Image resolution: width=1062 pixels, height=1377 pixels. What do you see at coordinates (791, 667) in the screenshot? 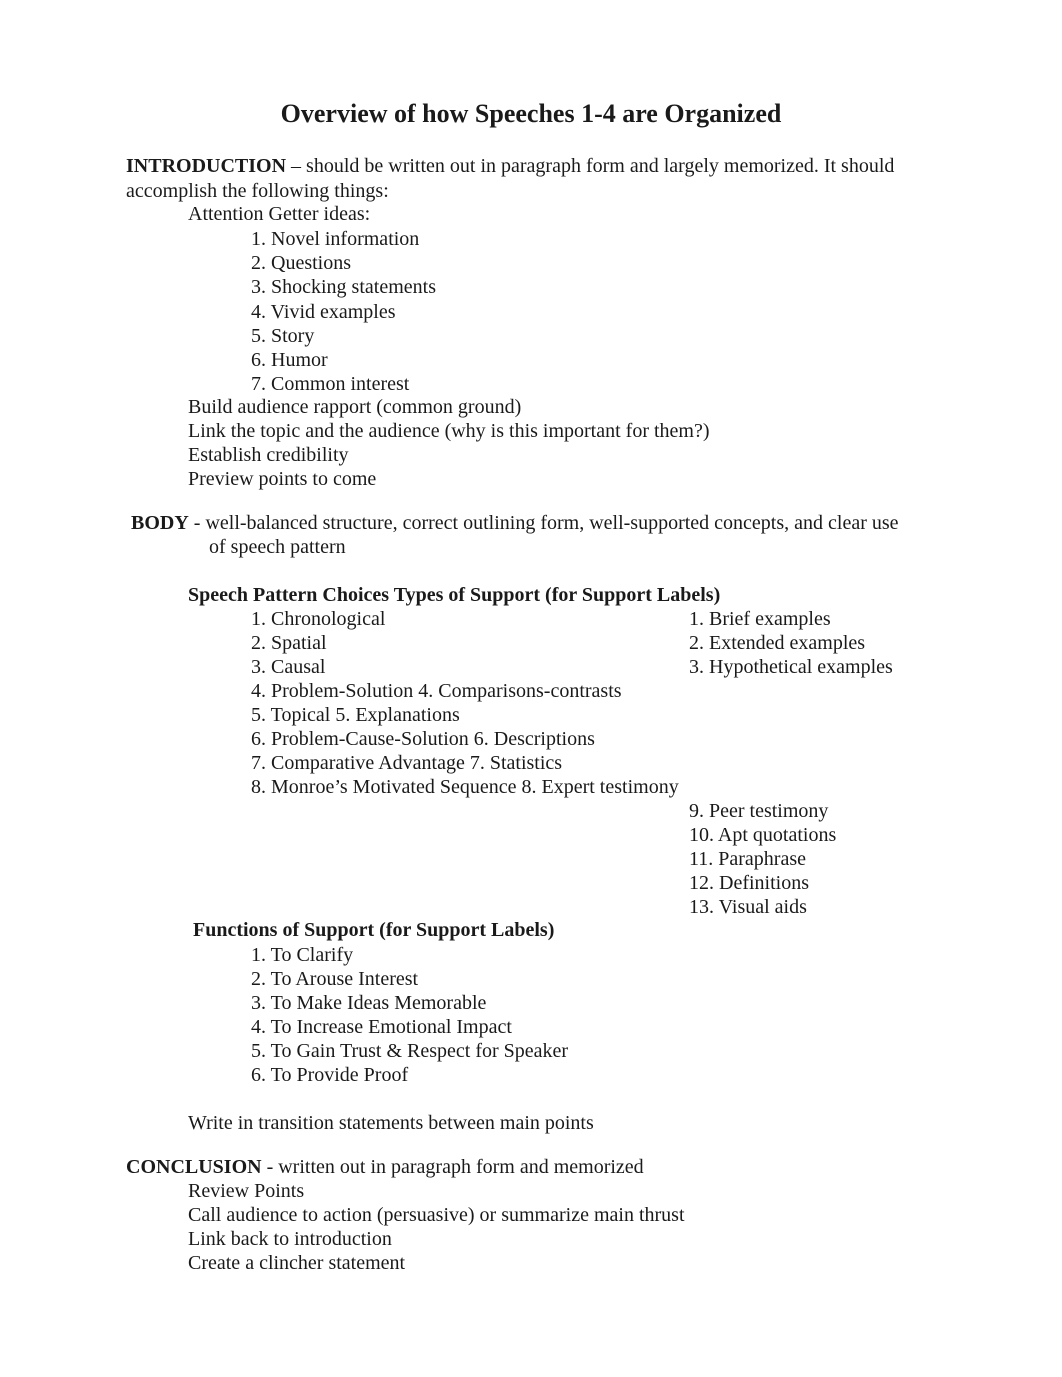
I see `support-type-item: 3. Hypothetical examples` at bounding box center [791, 667].